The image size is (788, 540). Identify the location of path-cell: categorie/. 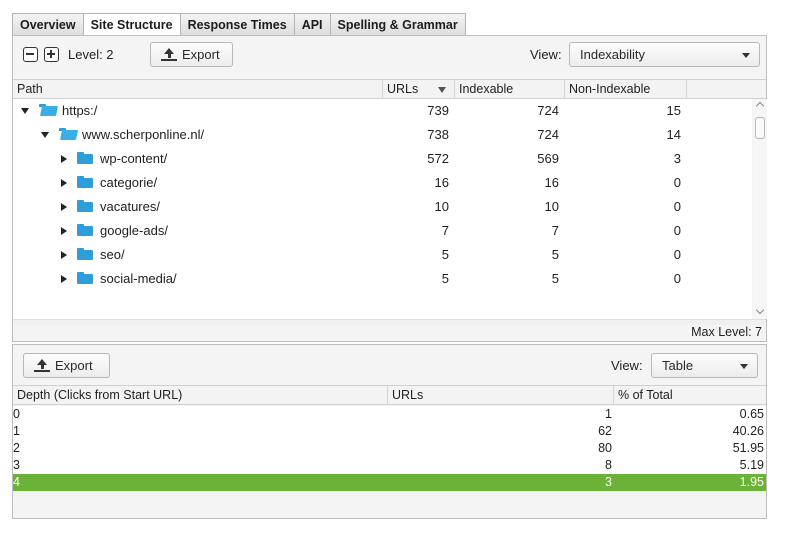
(222, 183).